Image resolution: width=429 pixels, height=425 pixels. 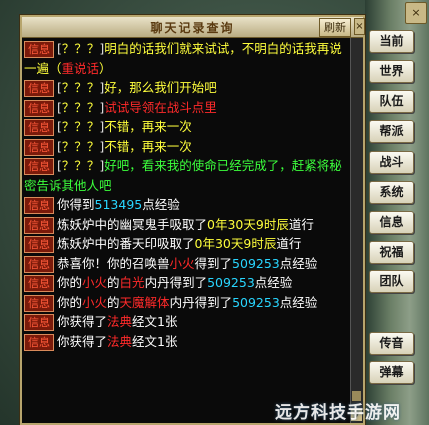 I want to click on menu-button-6: 系统, so click(x=391, y=192).